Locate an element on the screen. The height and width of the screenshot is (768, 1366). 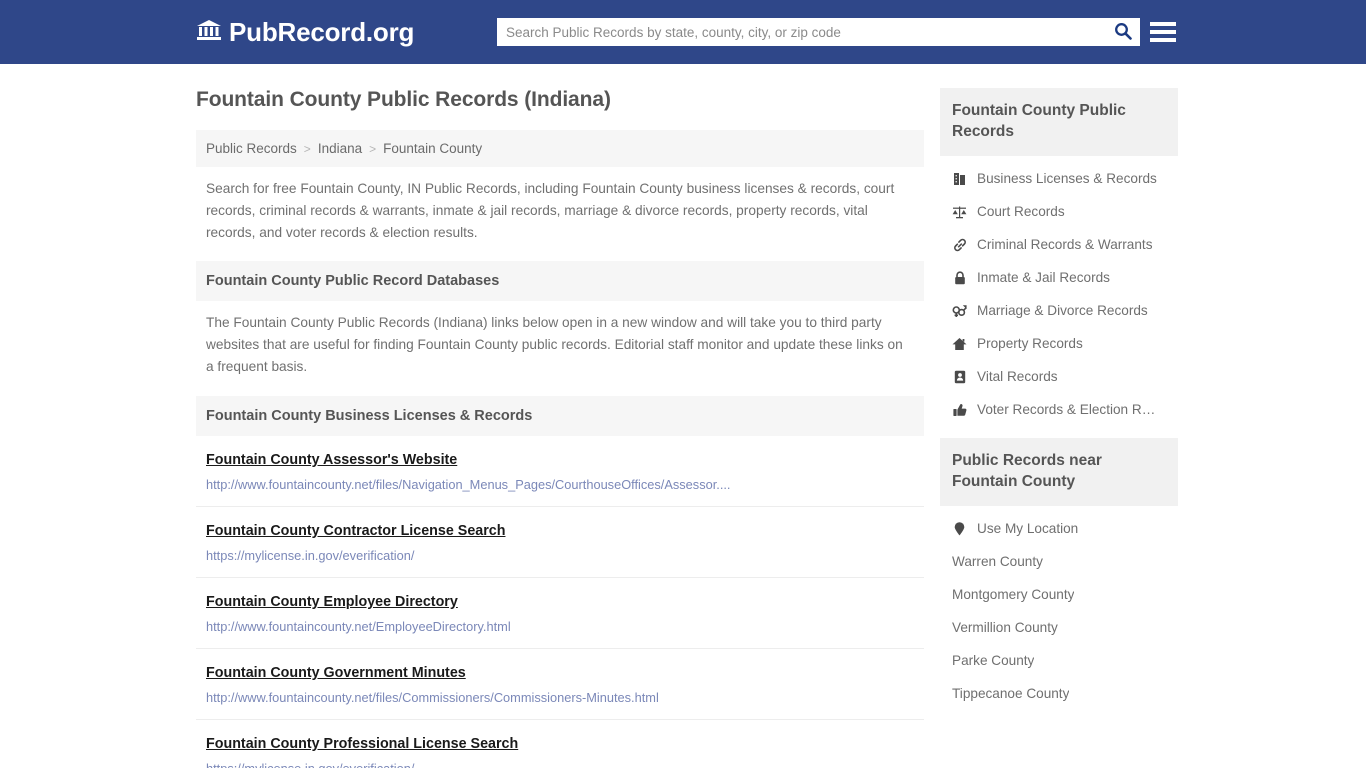
sidebar-item-label: Property Records is located at coordinates (1030, 344).